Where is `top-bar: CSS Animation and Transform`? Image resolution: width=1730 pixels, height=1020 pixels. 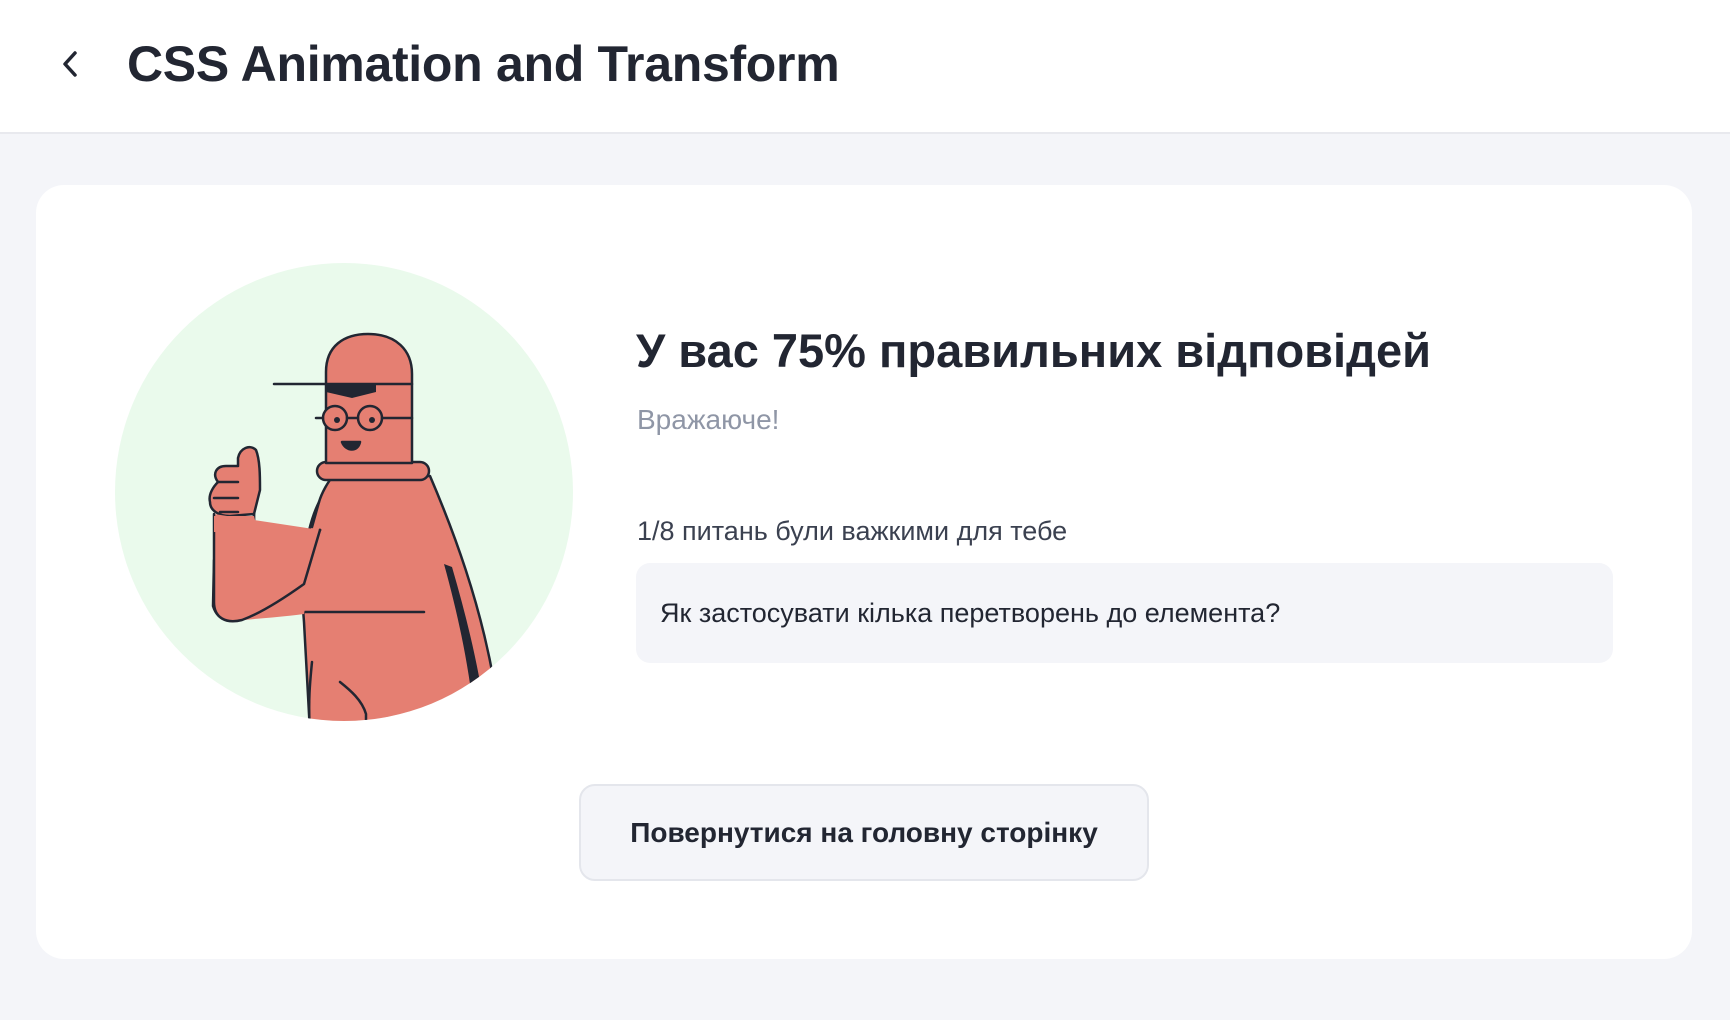 top-bar: CSS Animation and Transform is located at coordinates (865, 67).